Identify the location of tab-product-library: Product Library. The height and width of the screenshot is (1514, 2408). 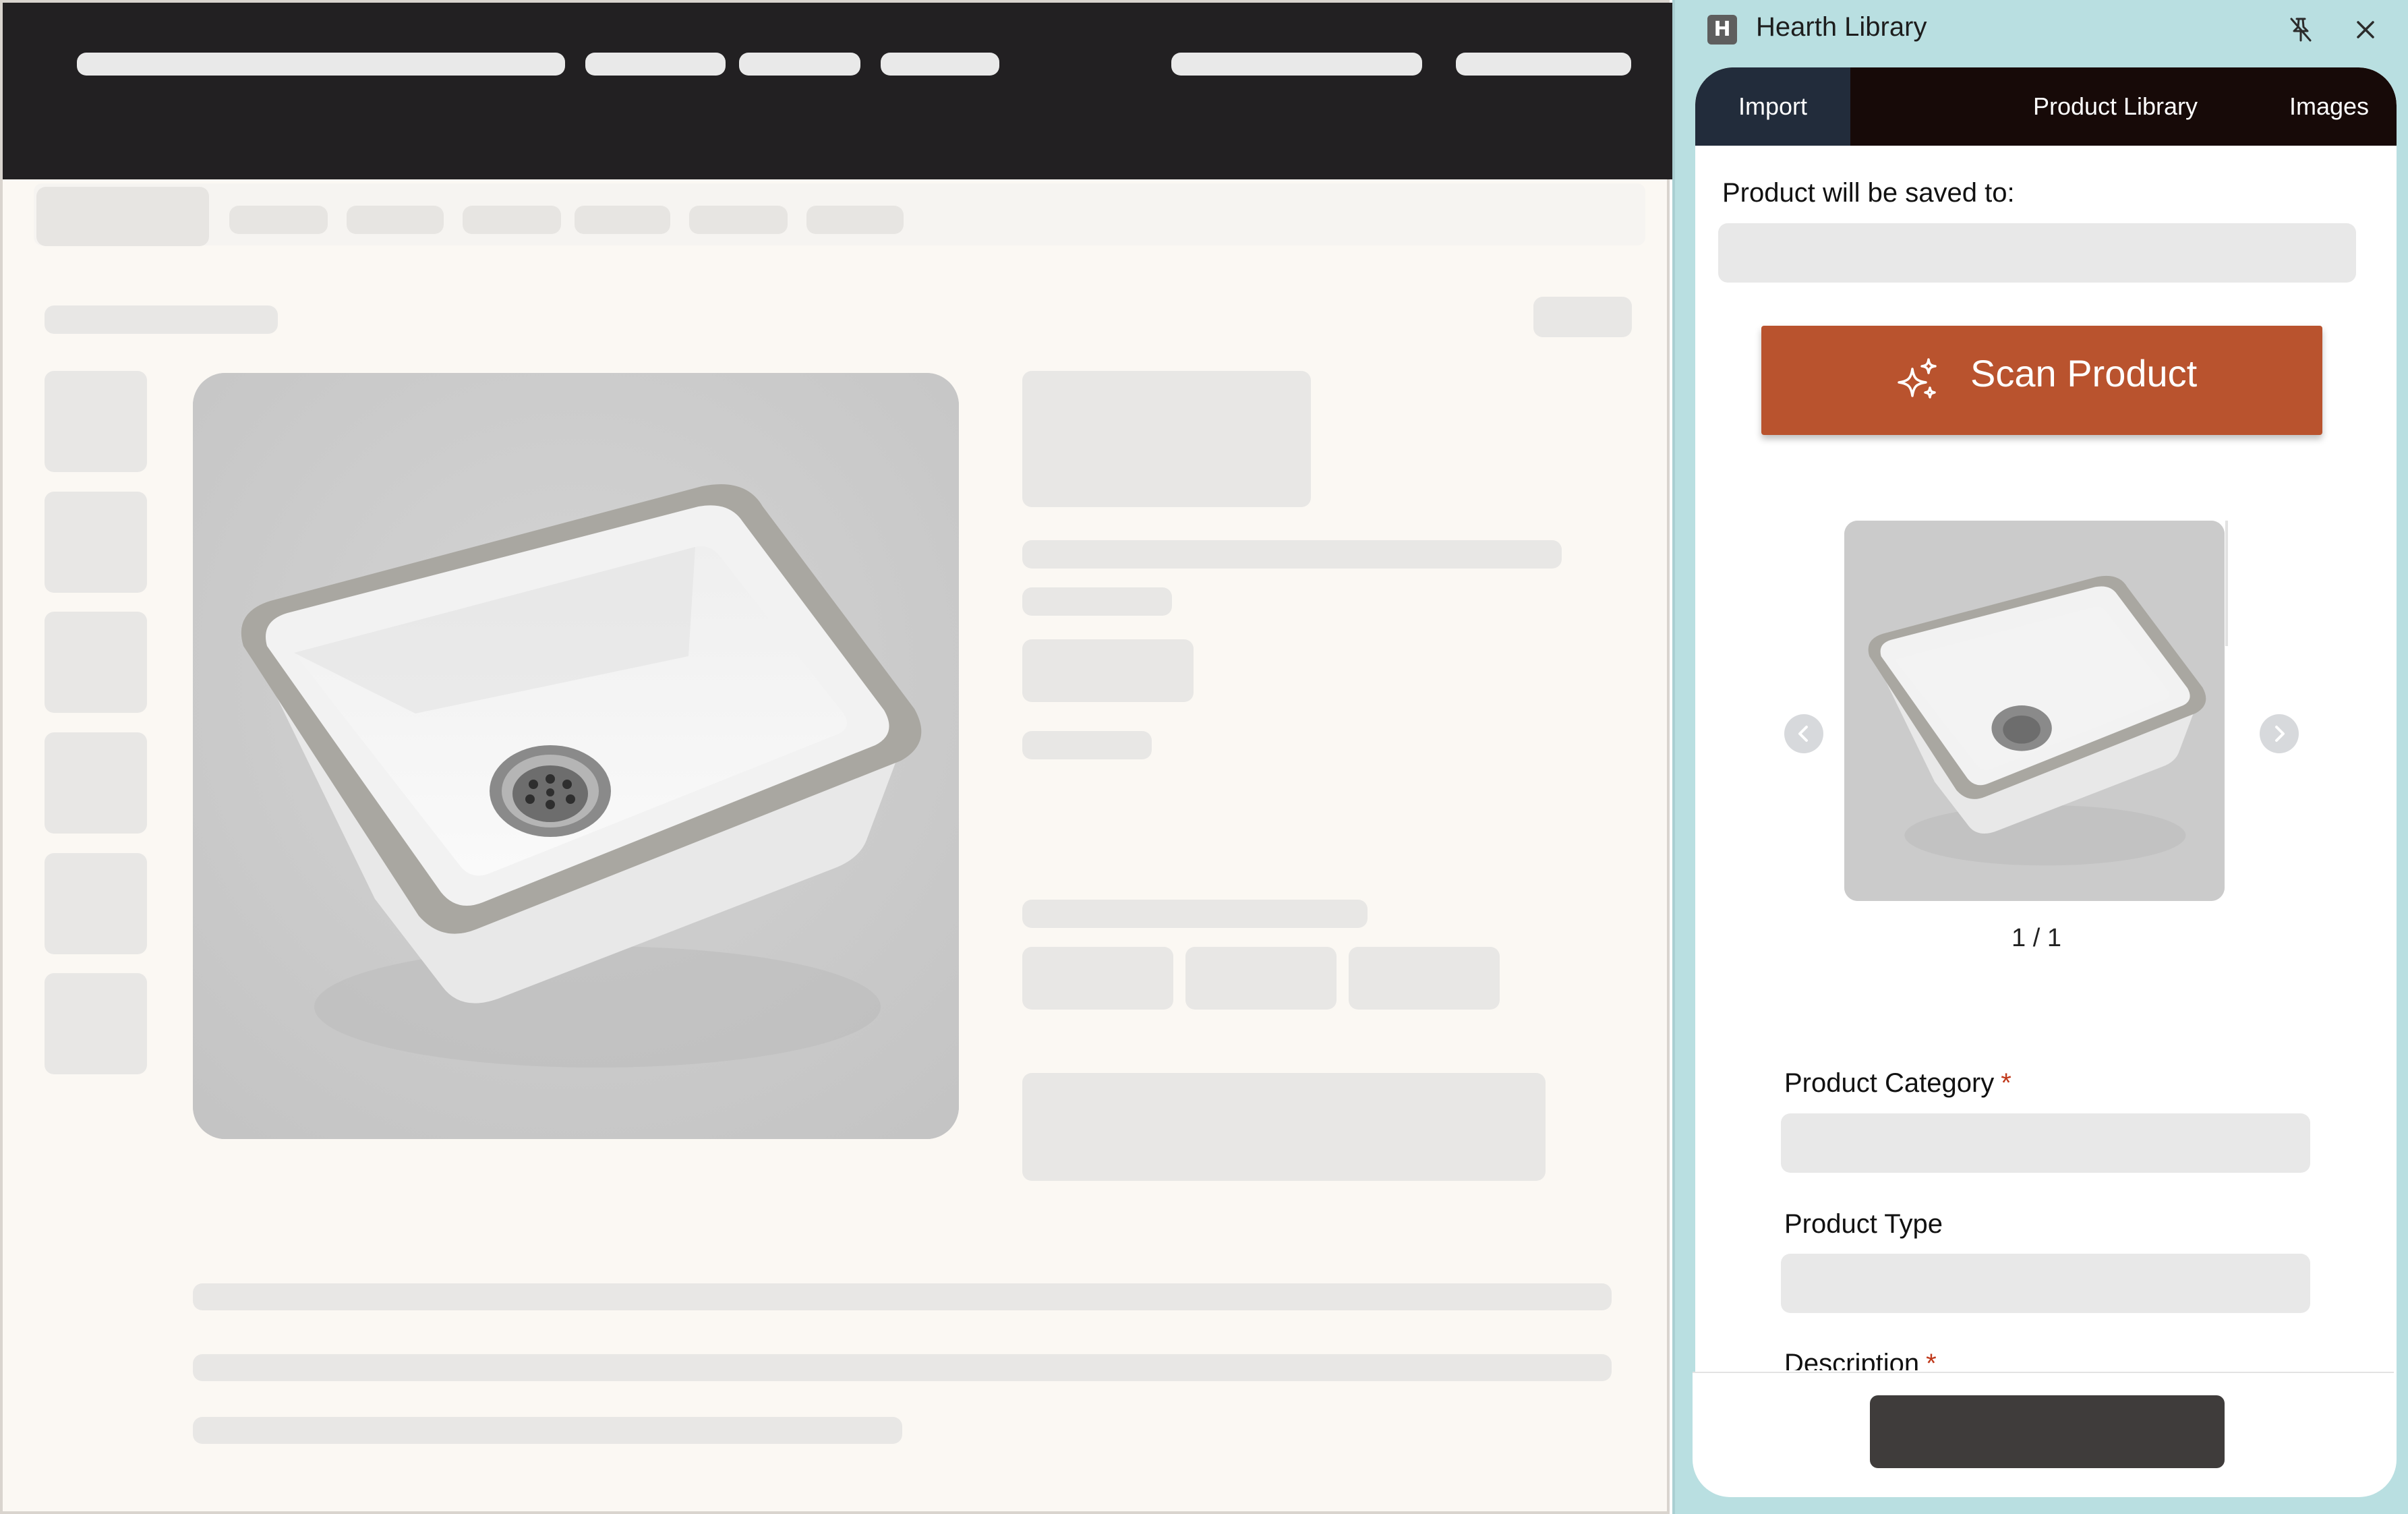
(2115, 106).